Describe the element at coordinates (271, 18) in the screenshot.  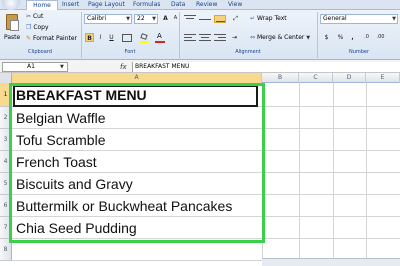
I see `wrap-text-label: Wrap Text` at that location.